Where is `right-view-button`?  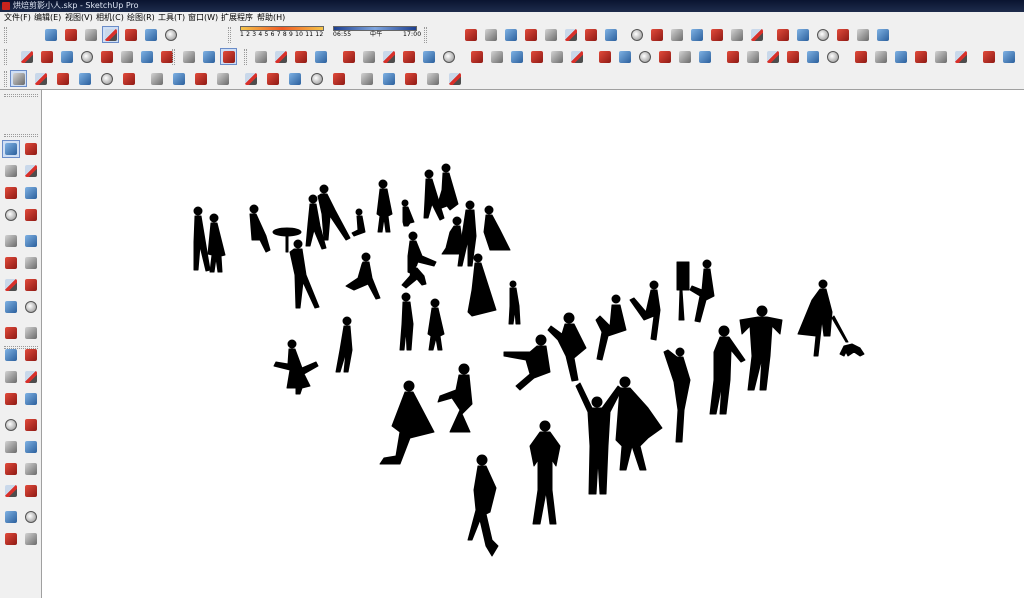 right-view-button is located at coordinates (130, 34).